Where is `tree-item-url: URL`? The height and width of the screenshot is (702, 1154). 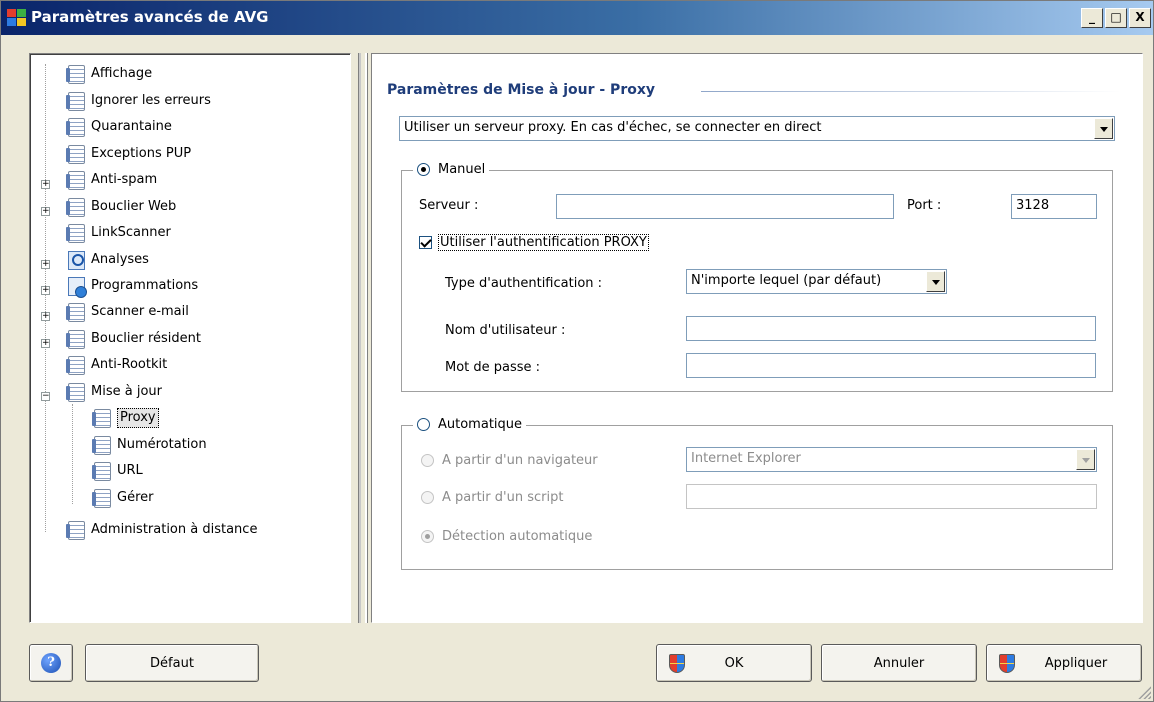 tree-item-url: URL is located at coordinates (117, 471).